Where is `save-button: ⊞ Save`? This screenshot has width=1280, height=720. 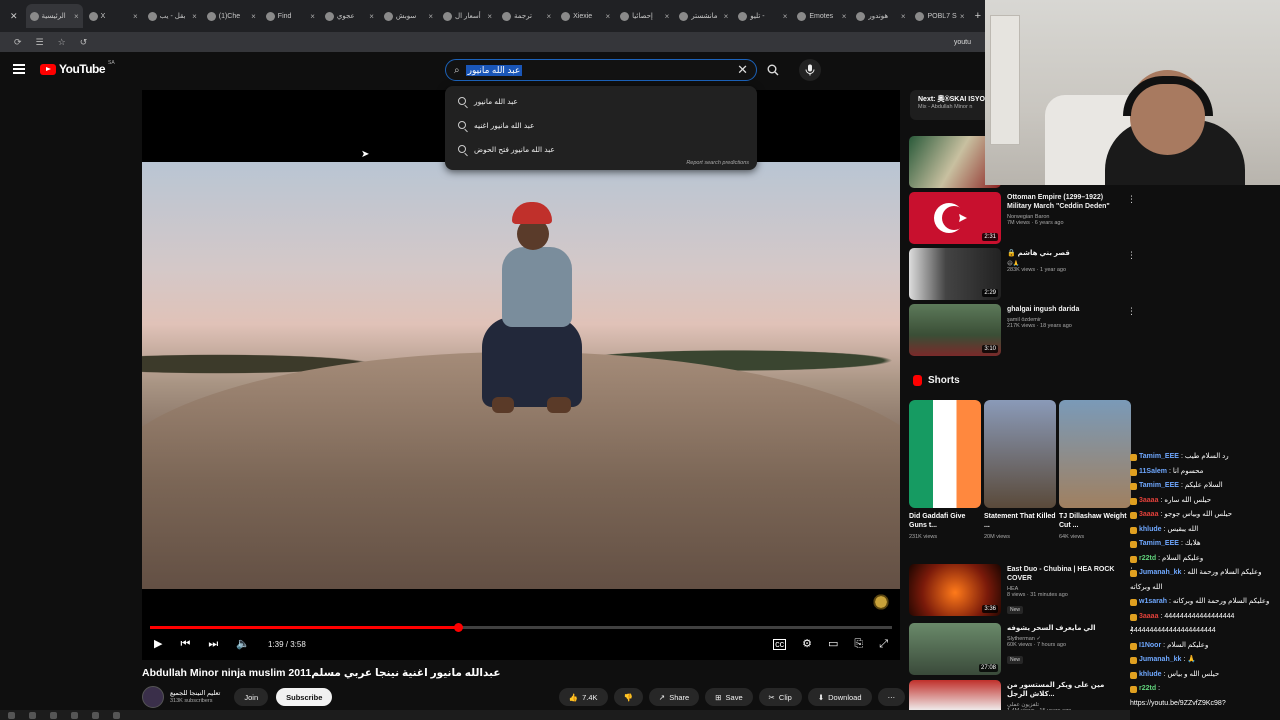
save-button: ⊞ Save is located at coordinates (729, 697).